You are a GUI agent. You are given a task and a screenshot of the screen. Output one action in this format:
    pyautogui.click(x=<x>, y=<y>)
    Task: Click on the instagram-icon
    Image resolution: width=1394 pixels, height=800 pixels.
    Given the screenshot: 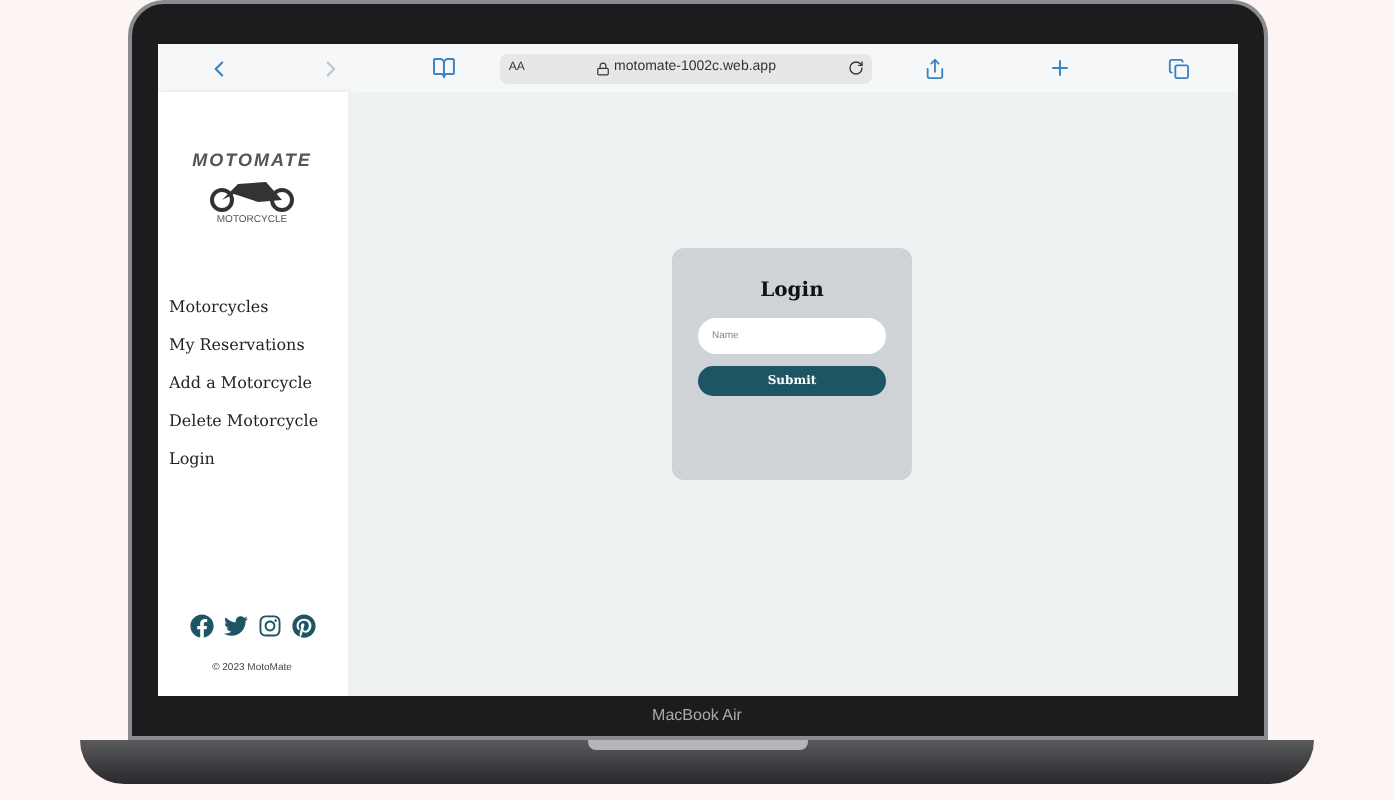 What is the action you would take?
    pyautogui.click(x=269, y=625)
    